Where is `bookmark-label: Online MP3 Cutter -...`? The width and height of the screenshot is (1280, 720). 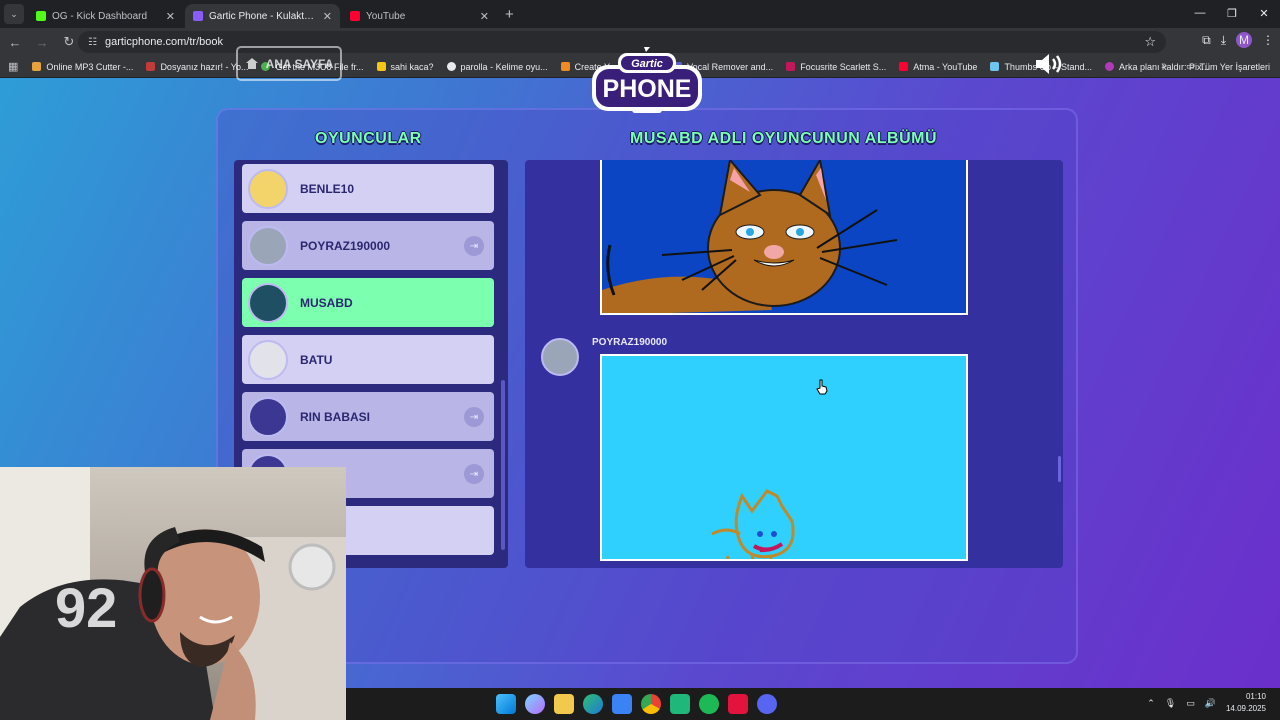
bookmark-label: Online MP3 Cutter -... is located at coordinates (90, 66).